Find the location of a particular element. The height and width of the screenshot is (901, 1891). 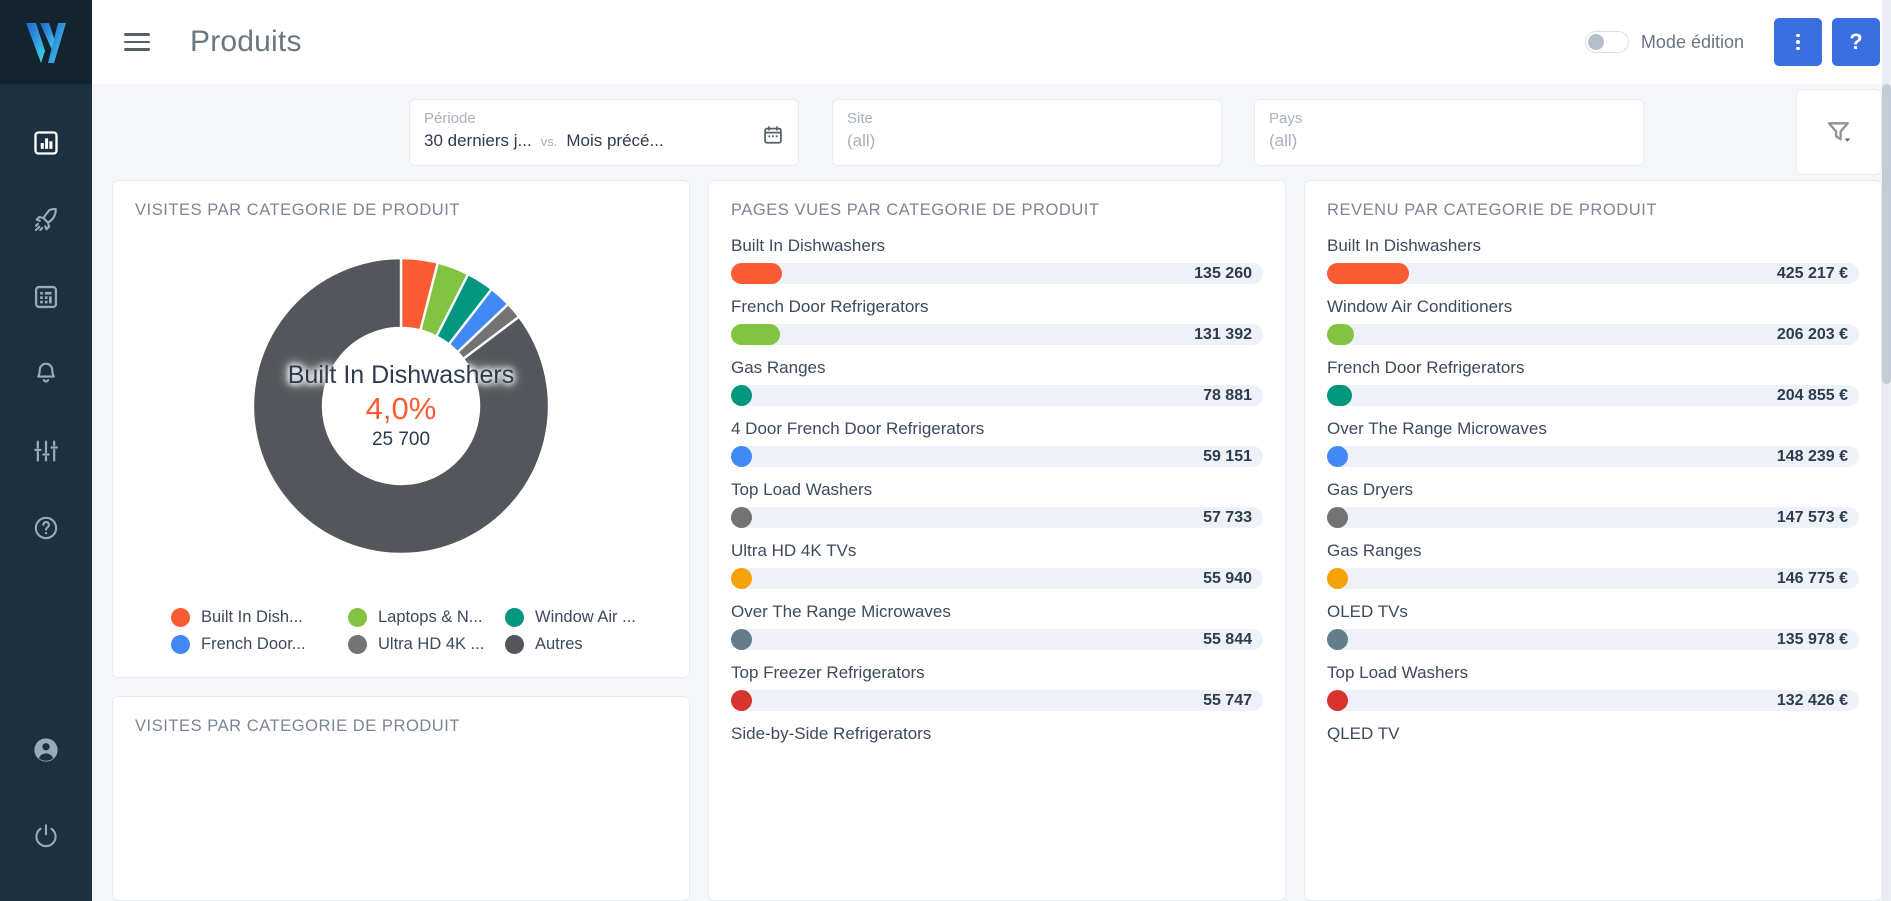

sidebar-nav is located at coordinates (46, 335).